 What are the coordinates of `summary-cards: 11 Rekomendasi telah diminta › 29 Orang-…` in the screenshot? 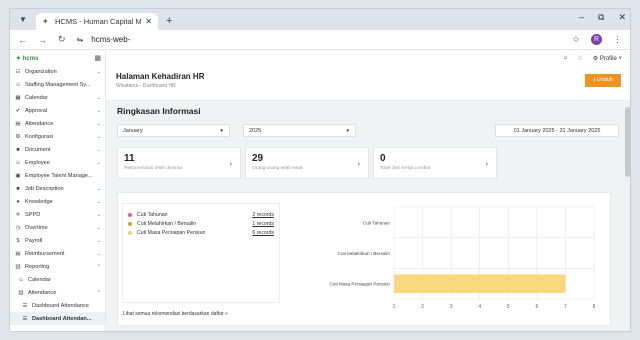 It's located at (368, 163).